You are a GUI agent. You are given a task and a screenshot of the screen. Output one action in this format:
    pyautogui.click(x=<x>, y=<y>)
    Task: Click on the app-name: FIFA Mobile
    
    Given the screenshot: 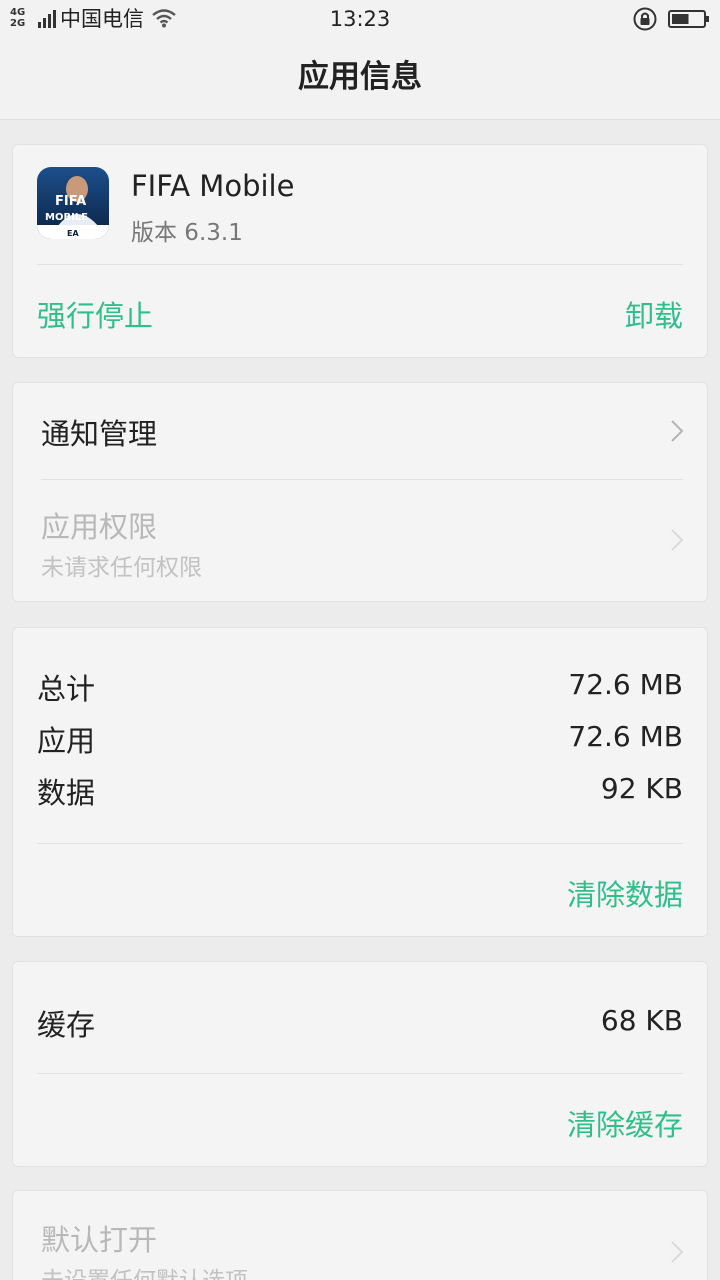 What is the action you would take?
    pyautogui.click(x=213, y=186)
    